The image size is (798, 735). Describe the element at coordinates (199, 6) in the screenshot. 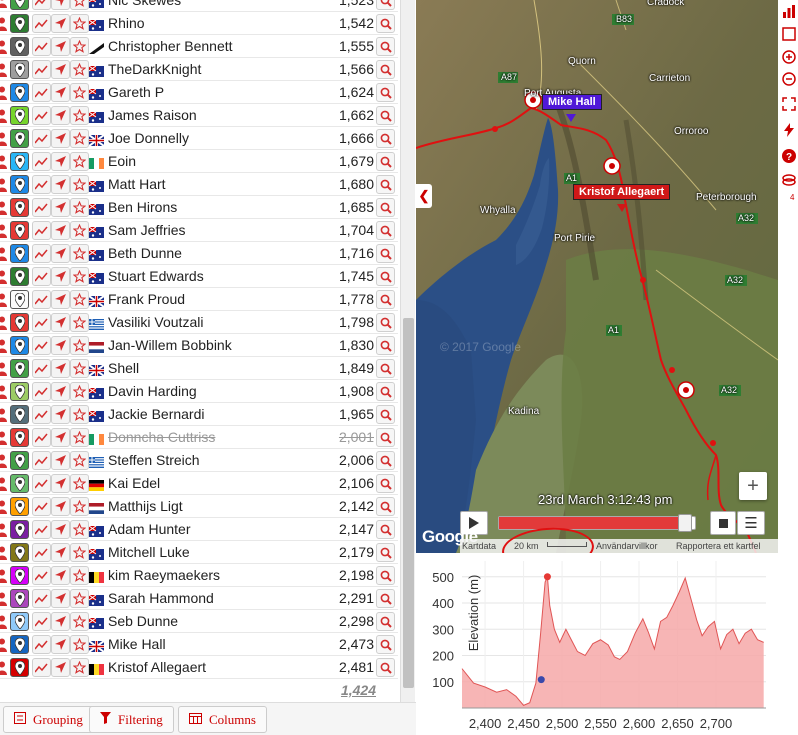

I see `table-row: Nic Skewes 1,523` at that location.